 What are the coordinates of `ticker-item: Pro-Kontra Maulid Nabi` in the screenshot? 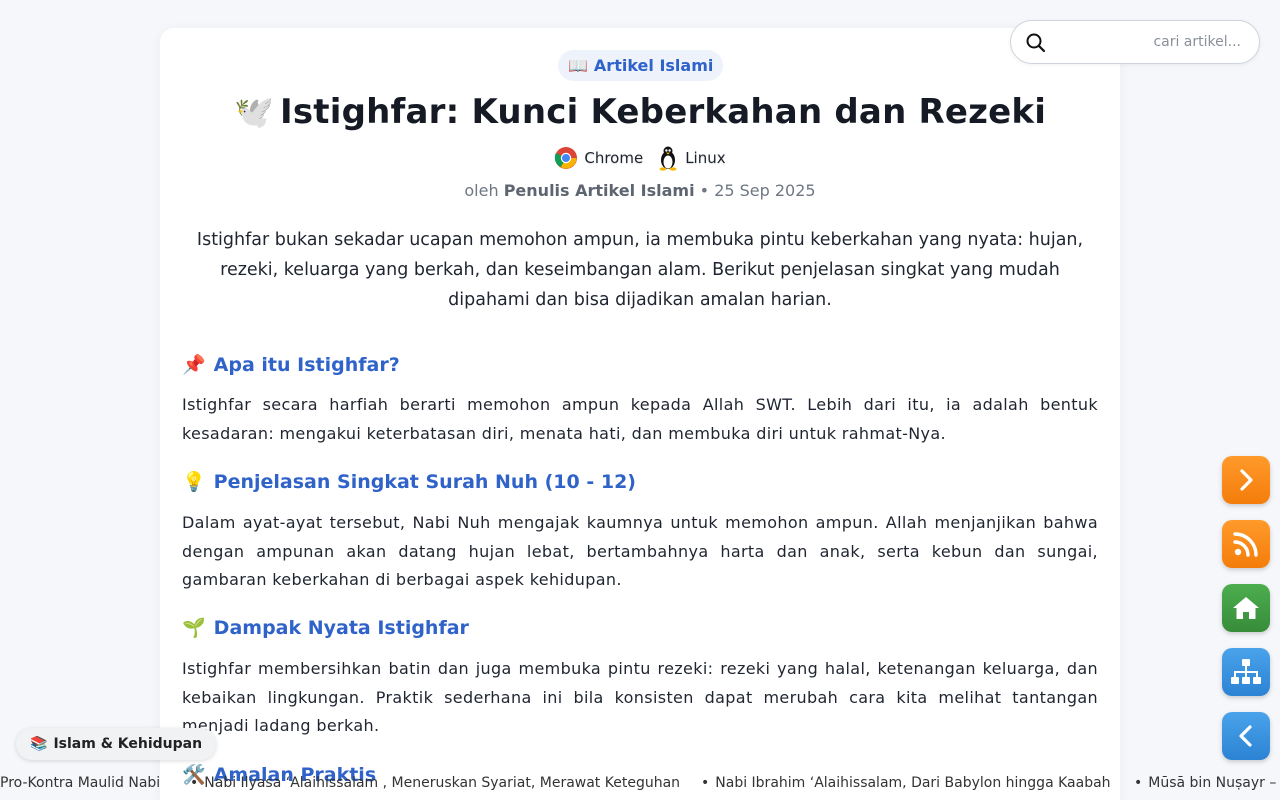 It's located at (80, 783).